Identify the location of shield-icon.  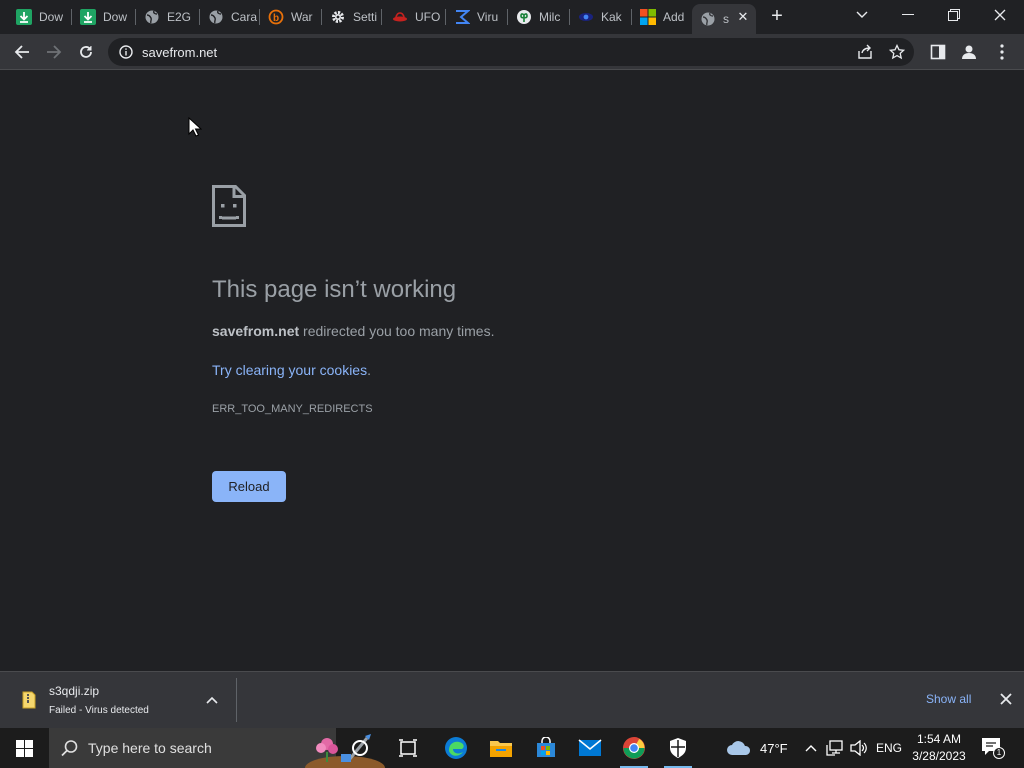
(678, 748).